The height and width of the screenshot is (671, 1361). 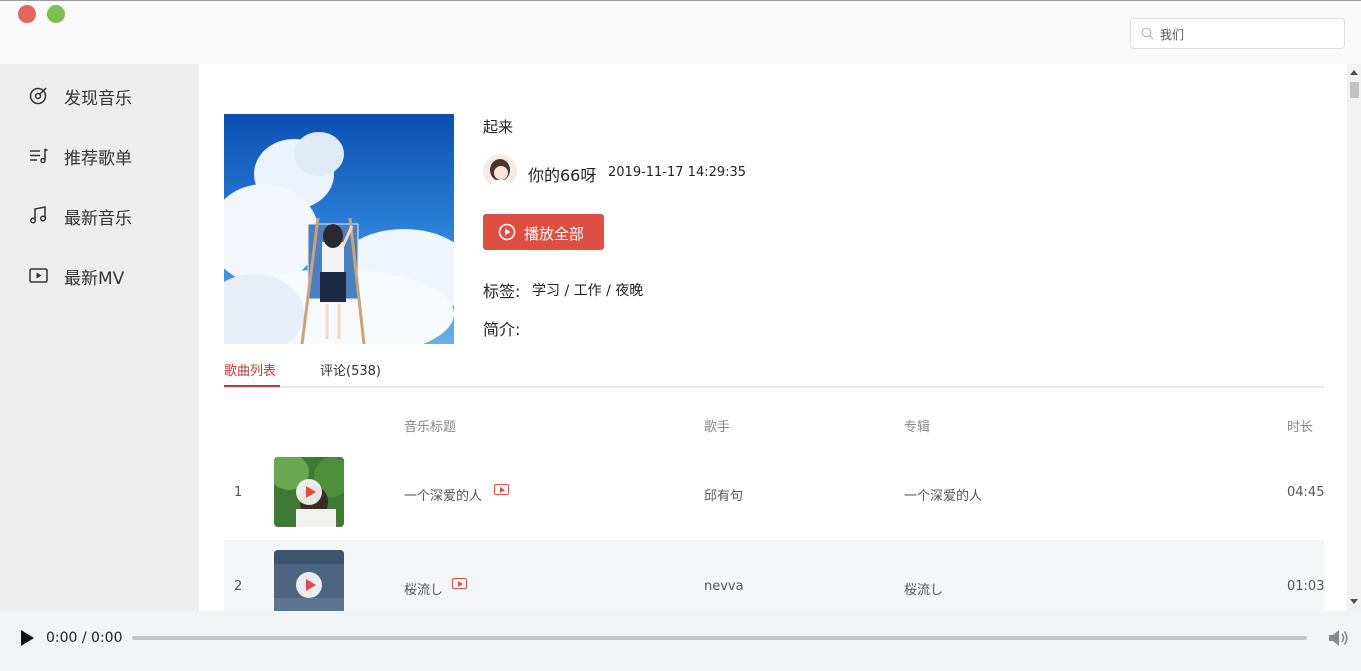 I want to click on row-index: 2, so click(x=238, y=586).